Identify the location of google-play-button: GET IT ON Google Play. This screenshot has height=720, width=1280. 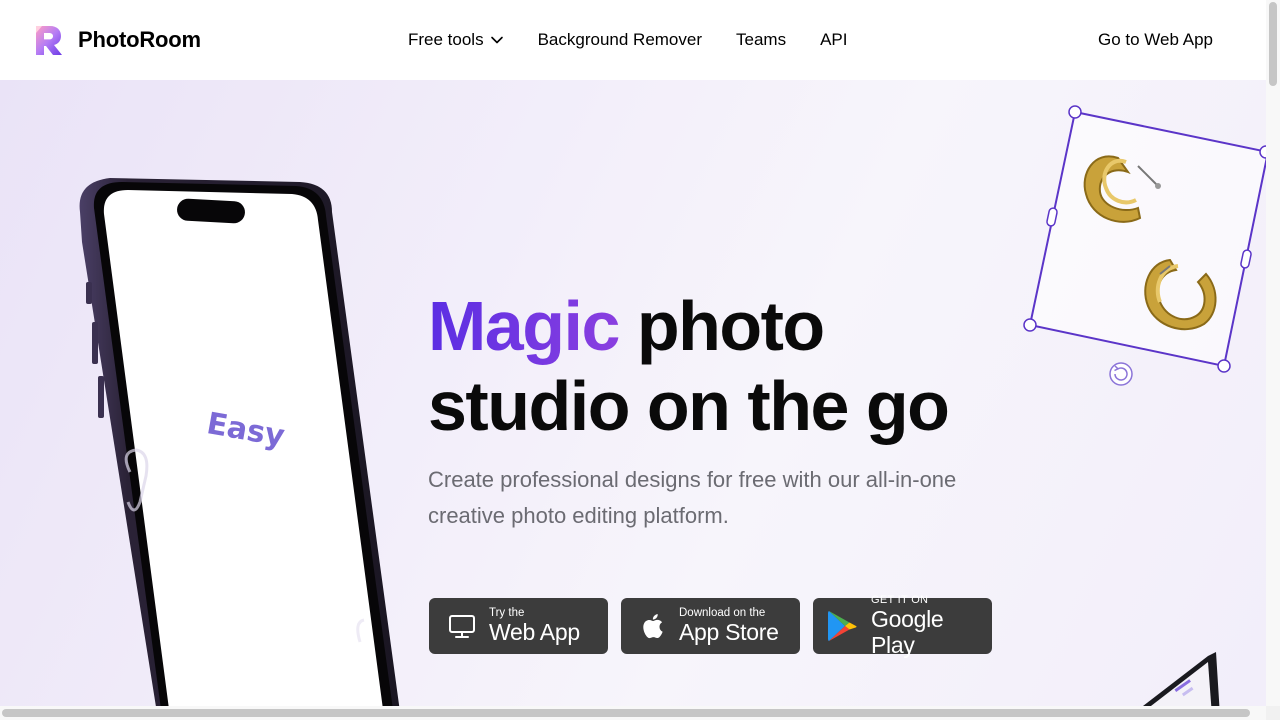
(902, 626).